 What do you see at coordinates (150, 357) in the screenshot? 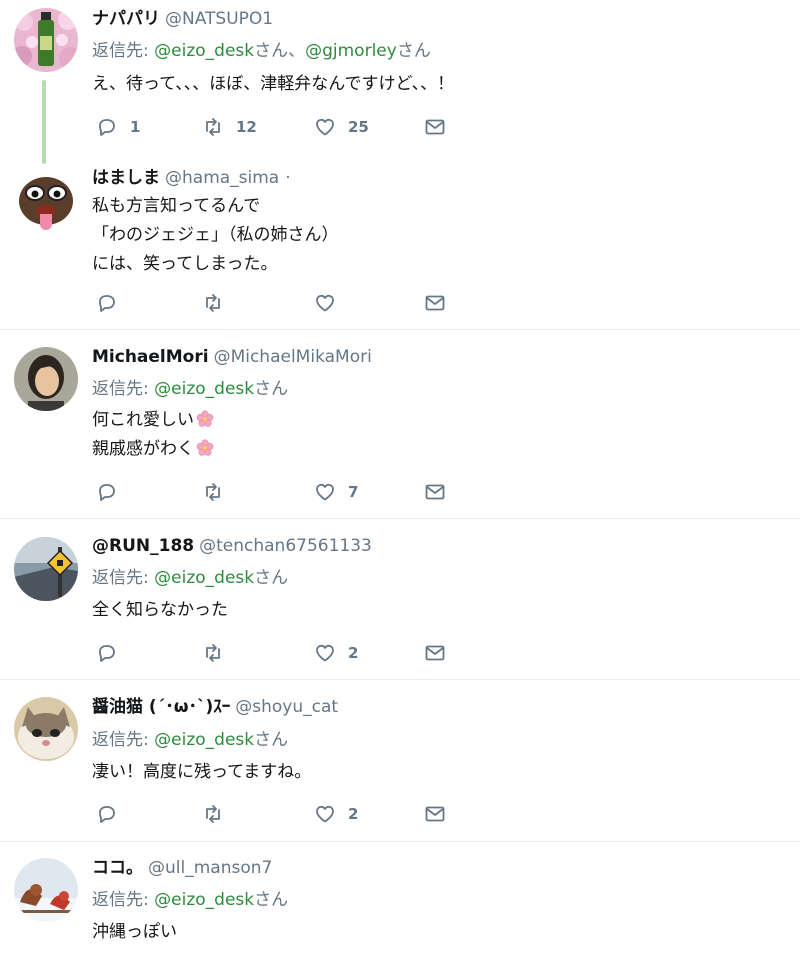
I see `display-name: MichaelMori` at bounding box center [150, 357].